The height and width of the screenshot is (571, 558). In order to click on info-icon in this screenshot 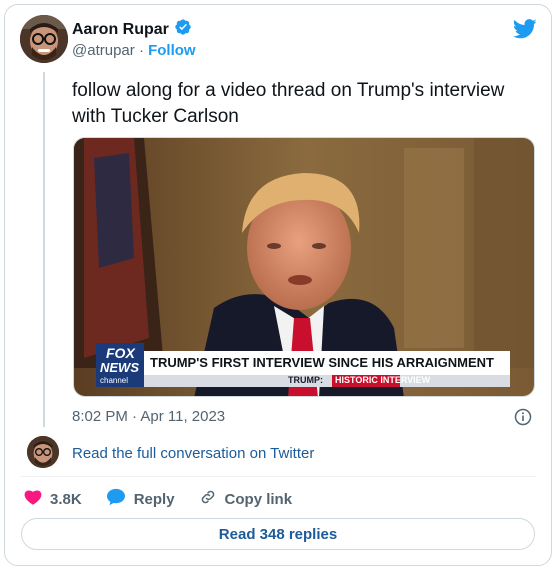, I will do `click(523, 417)`.